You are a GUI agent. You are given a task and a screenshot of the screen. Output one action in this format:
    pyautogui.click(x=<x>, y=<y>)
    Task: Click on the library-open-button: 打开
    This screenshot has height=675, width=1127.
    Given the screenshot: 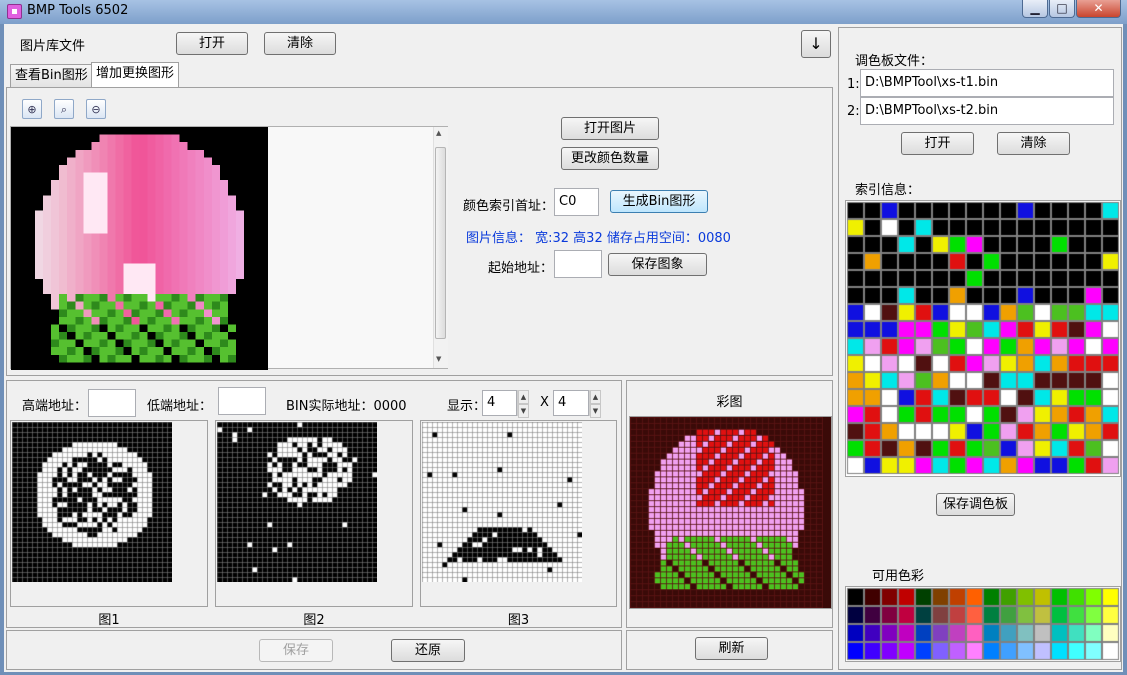 What is the action you would take?
    pyautogui.click(x=212, y=43)
    